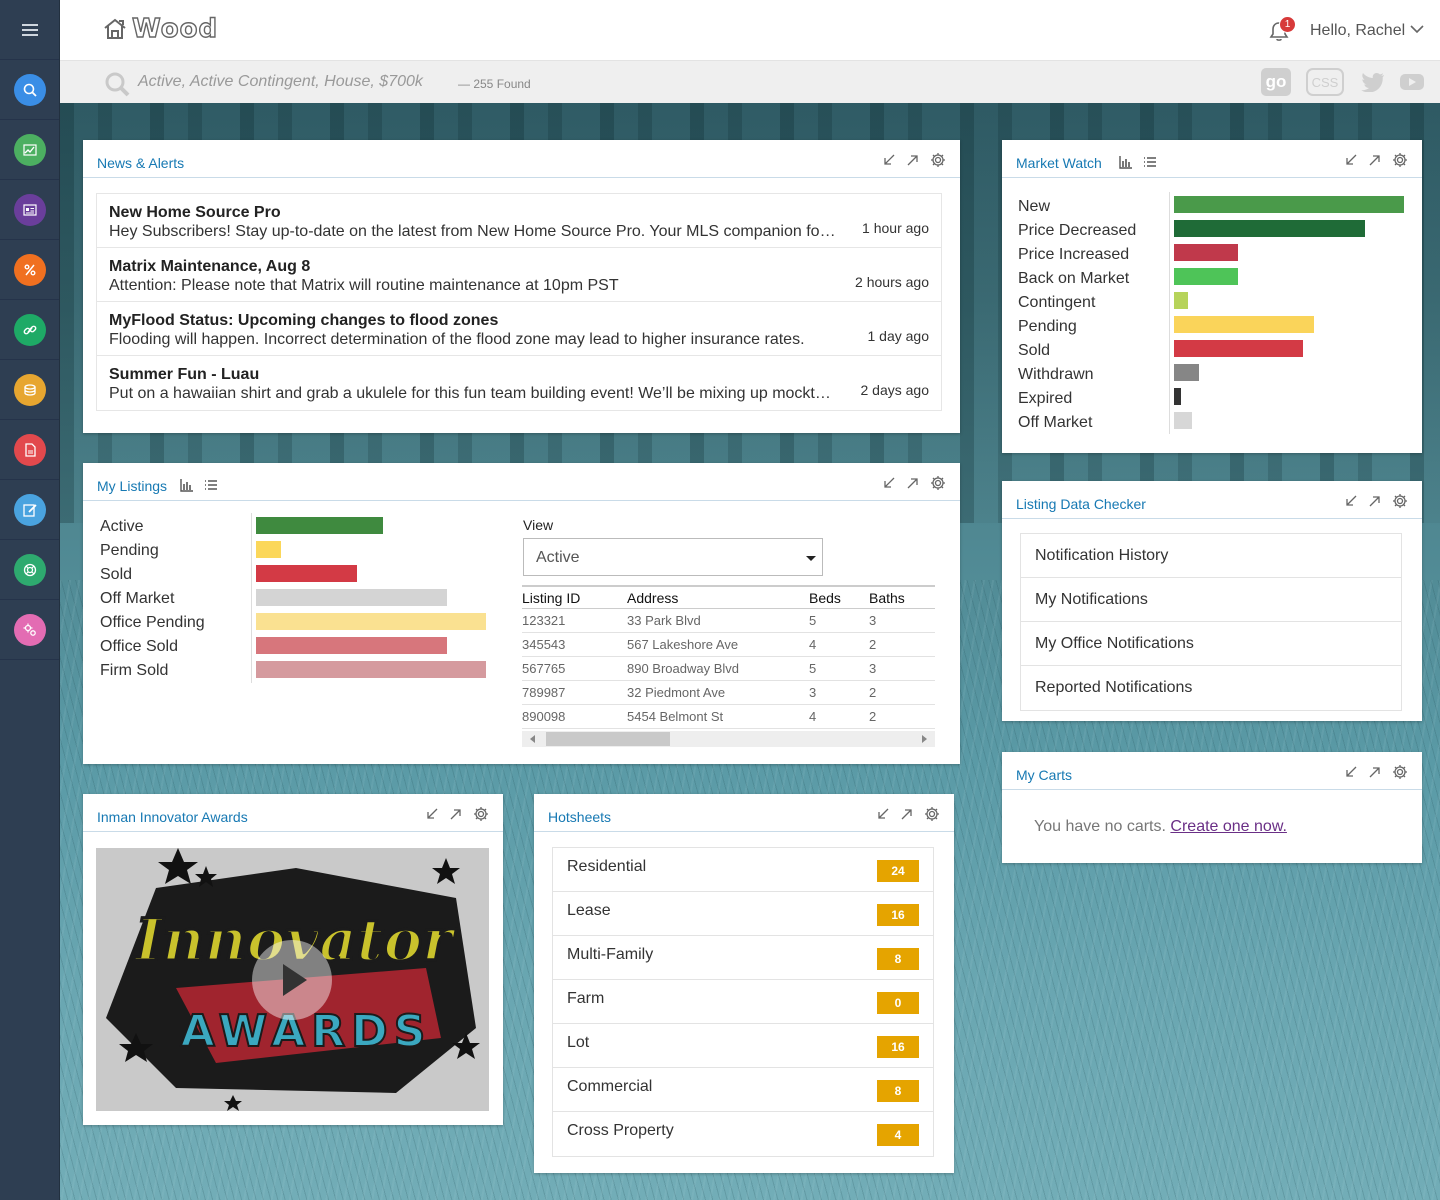 The width and height of the screenshot is (1440, 1200). I want to click on arrow-right-icon, so click(924, 739).